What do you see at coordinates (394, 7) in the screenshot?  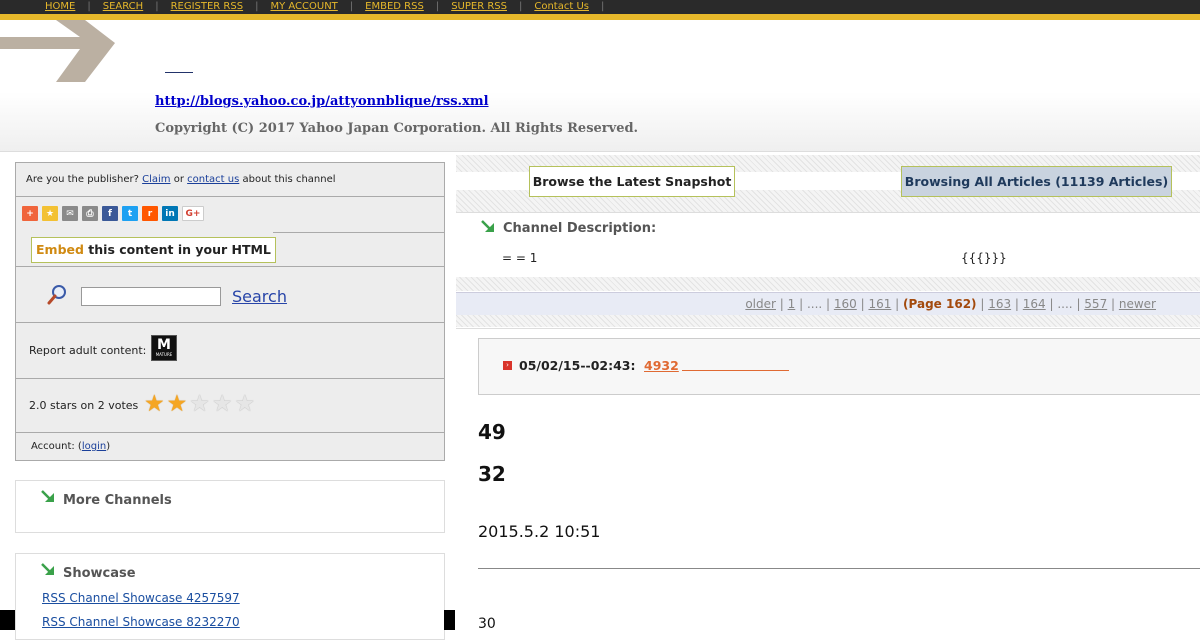 I see `nav-embed-rss: EMBED RSS` at bounding box center [394, 7].